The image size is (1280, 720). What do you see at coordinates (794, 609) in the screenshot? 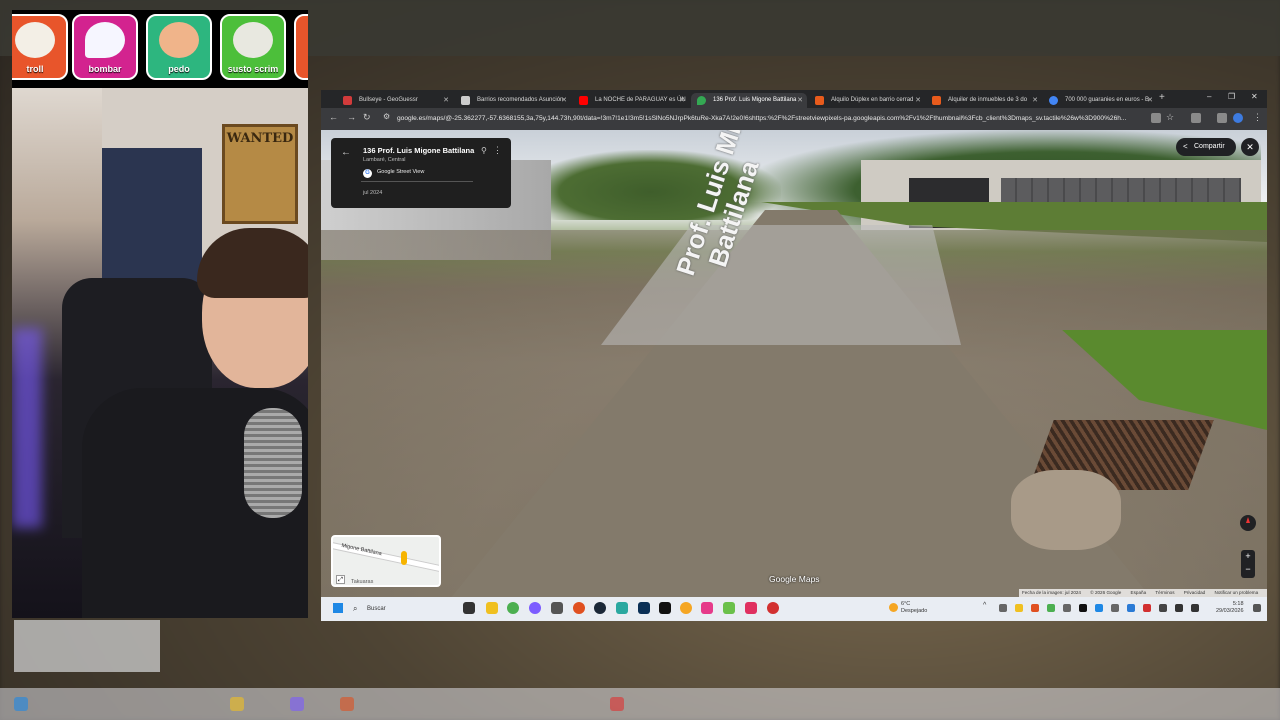
I see `windows-taskbar: ⌕ Buscar 6°C Despejado ^ 5:18 29/03/2026` at bounding box center [794, 609].